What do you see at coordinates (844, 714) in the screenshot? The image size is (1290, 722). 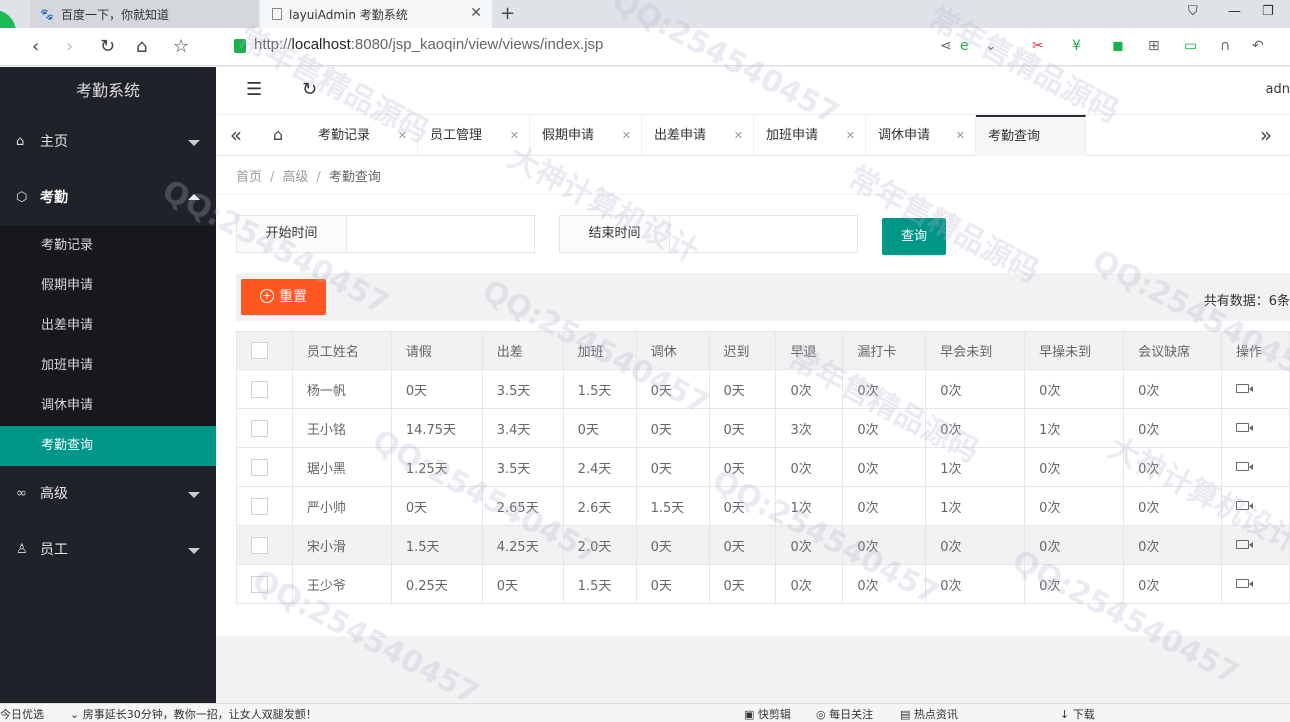 I see `status-item-daily: ◎ 每日关注` at bounding box center [844, 714].